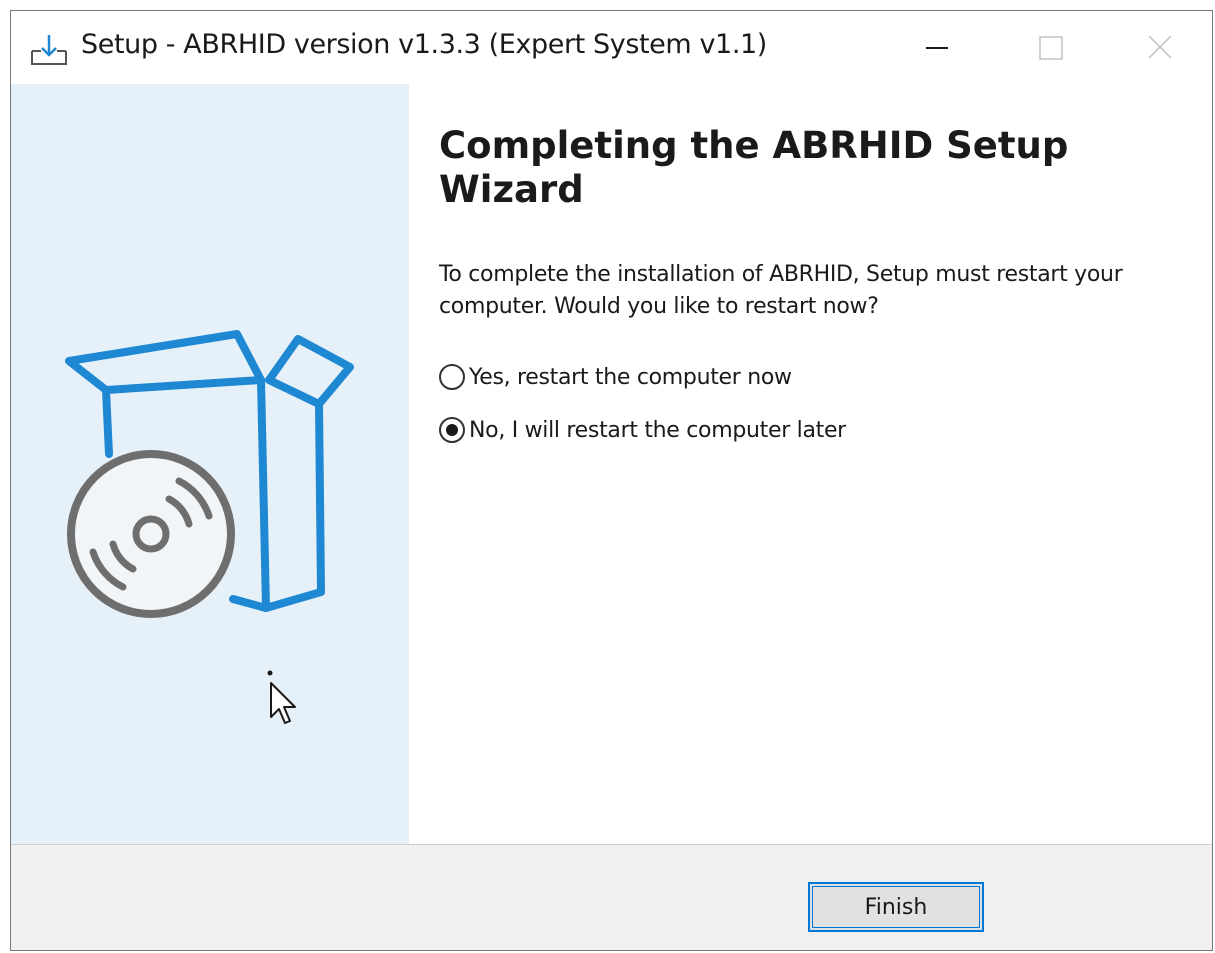 The width and height of the screenshot is (1215, 953). I want to click on restart-now-option: Yes, restart the computer now, so click(615, 377).